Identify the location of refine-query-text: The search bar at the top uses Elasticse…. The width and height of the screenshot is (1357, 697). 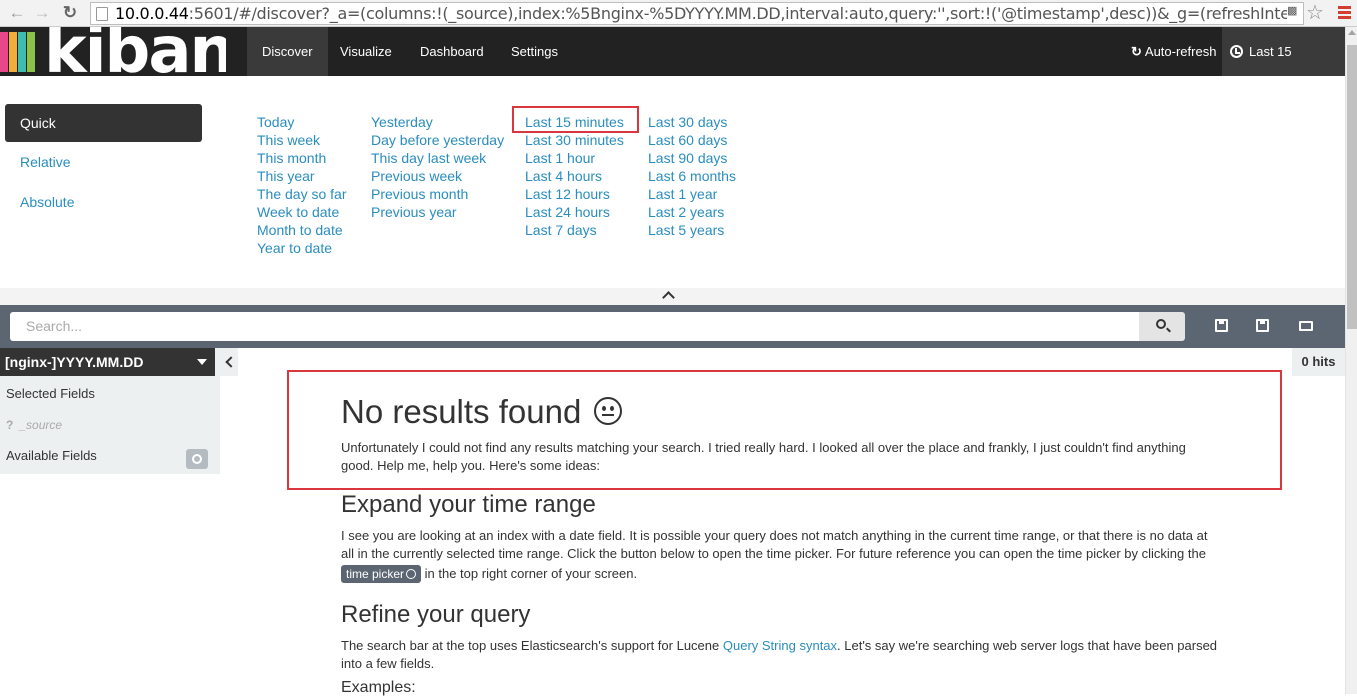
(781, 655).